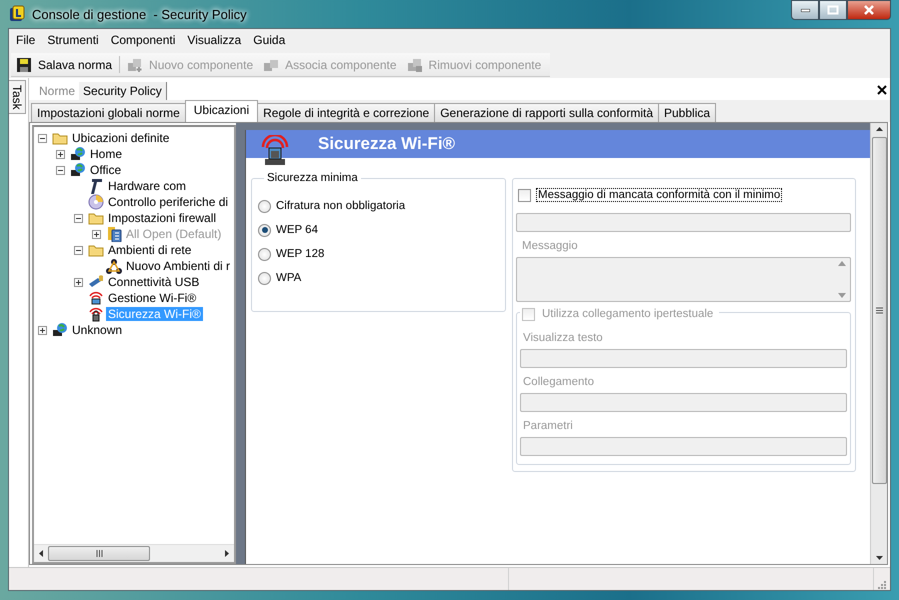 This screenshot has width=899, height=600. I want to click on checkbox-label: Utilizza collegamento ipertestuale, so click(627, 314).